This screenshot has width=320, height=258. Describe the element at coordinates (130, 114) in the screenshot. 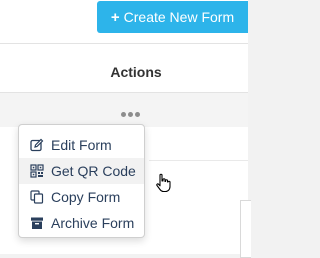

I see `more-actions-icon` at that location.